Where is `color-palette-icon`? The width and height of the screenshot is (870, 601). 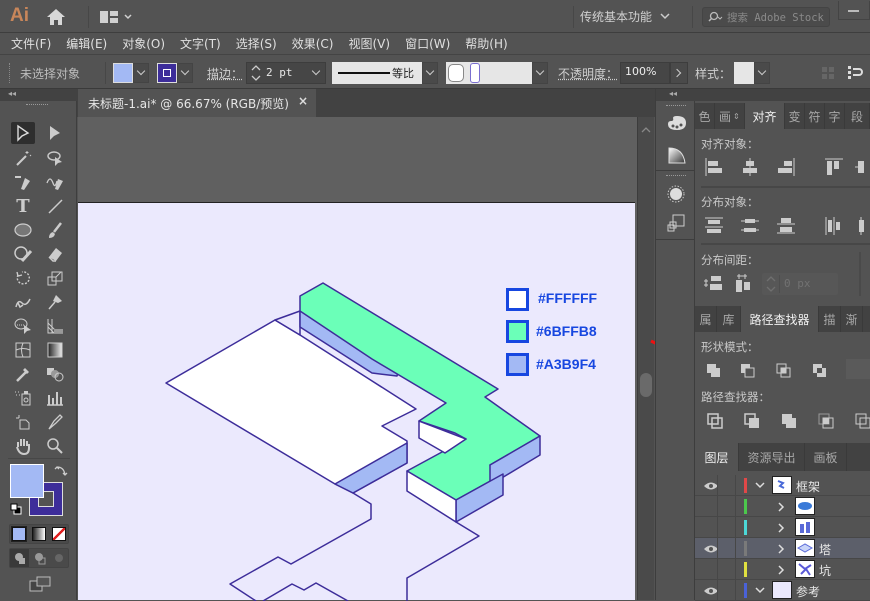 color-palette-icon is located at coordinates (677, 123).